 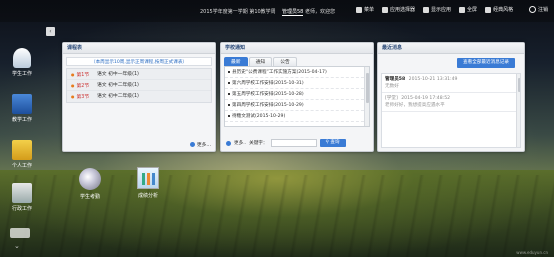 I want to click on query-label: 查询, so click(x=335, y=142).